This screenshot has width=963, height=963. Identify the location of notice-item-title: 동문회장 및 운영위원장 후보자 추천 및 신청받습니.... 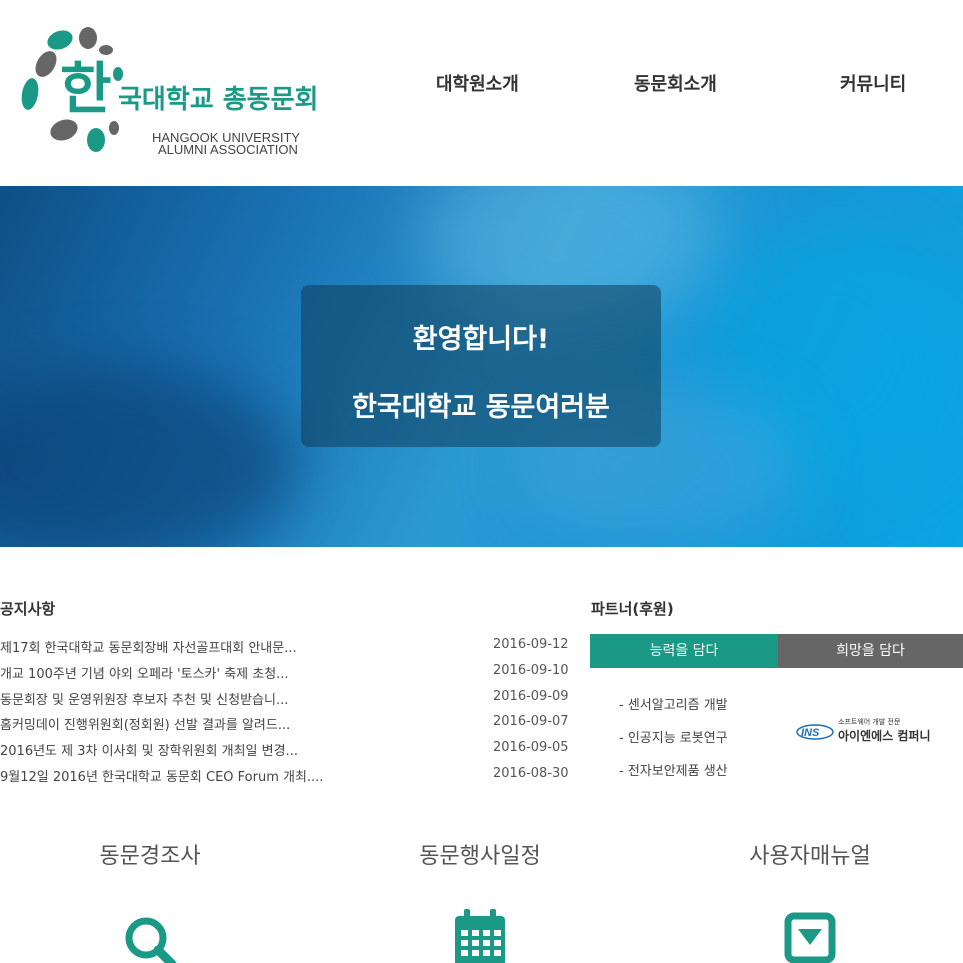
(180, 698).